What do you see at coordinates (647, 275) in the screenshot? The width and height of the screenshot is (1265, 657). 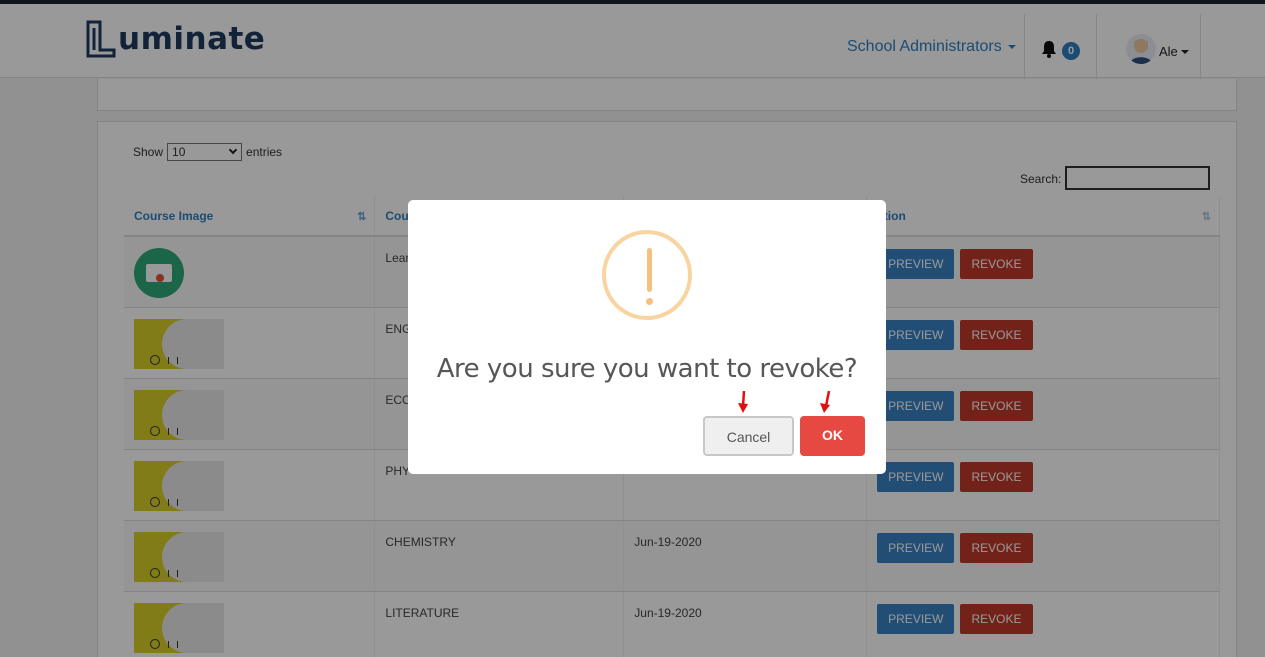 I see `warning-icon` at bounding box center [647, 275].